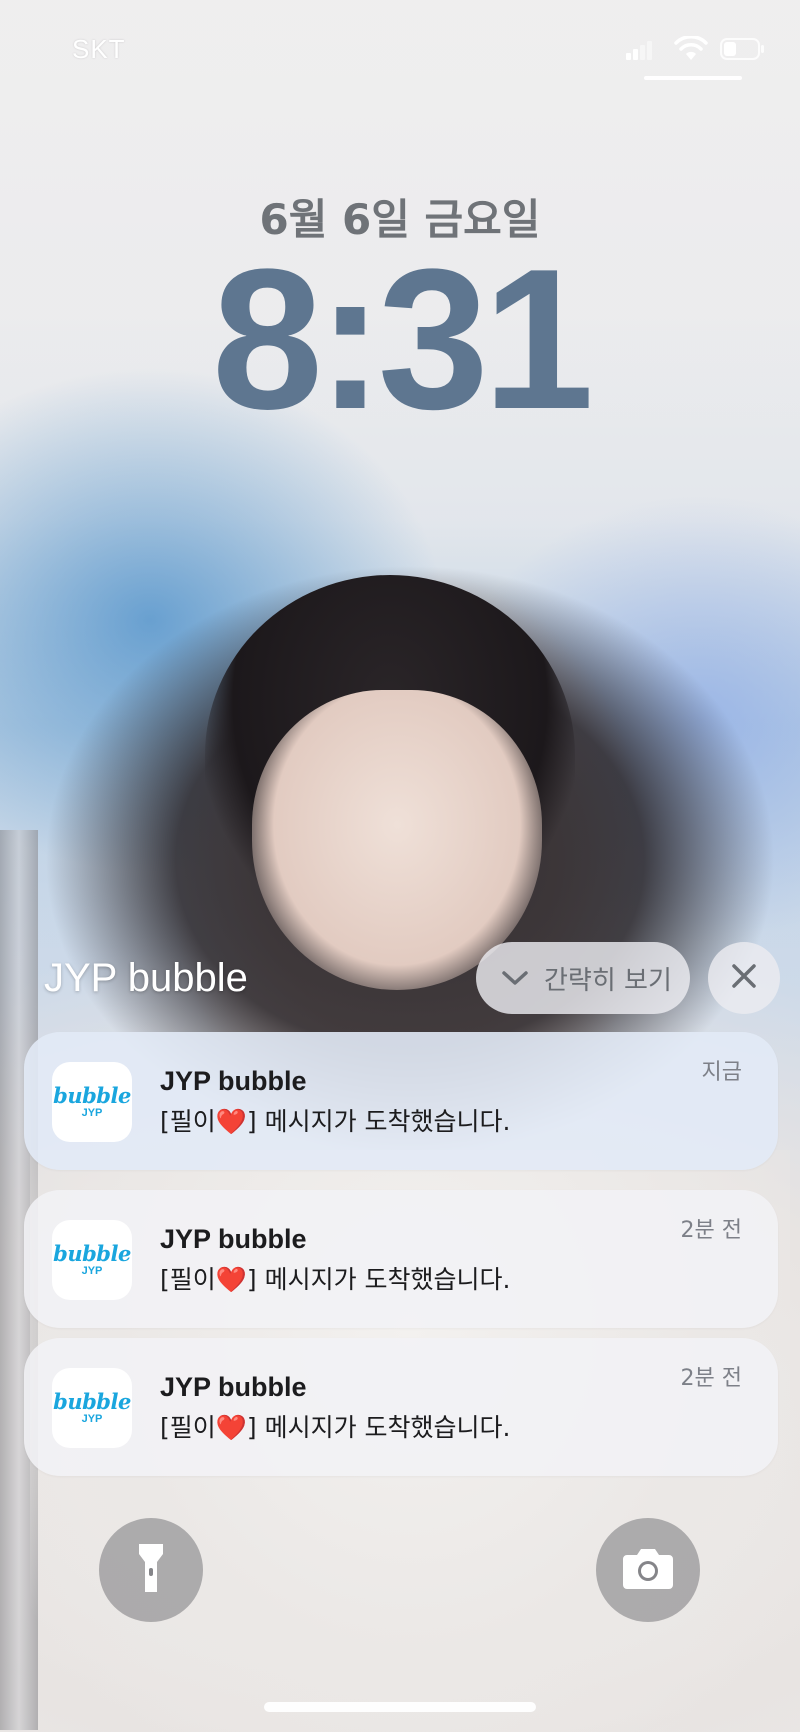  I want to click on wallpaper-hair, so click(390, 755).